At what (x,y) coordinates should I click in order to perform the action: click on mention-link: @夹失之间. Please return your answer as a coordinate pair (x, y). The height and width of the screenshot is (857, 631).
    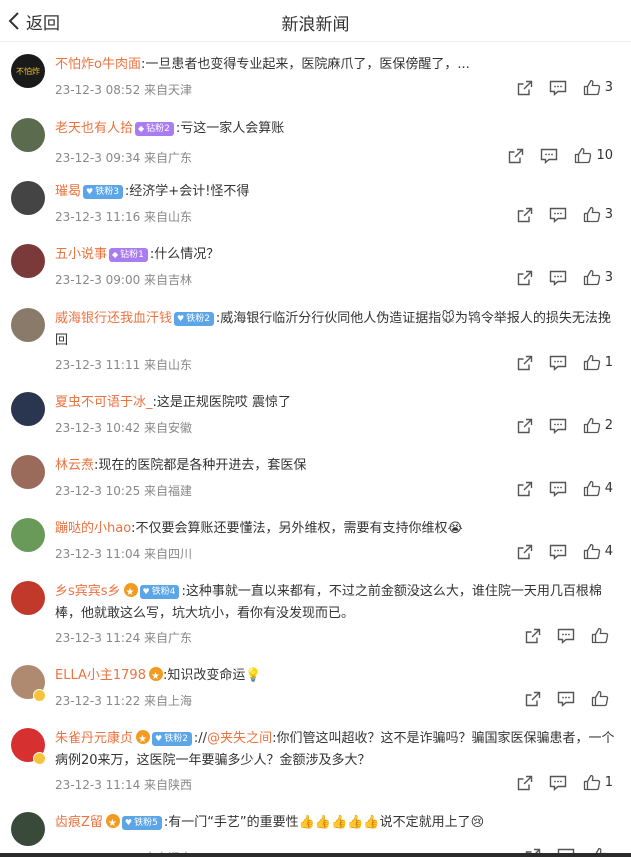
    Looking at the image, I should click on (239, 738).